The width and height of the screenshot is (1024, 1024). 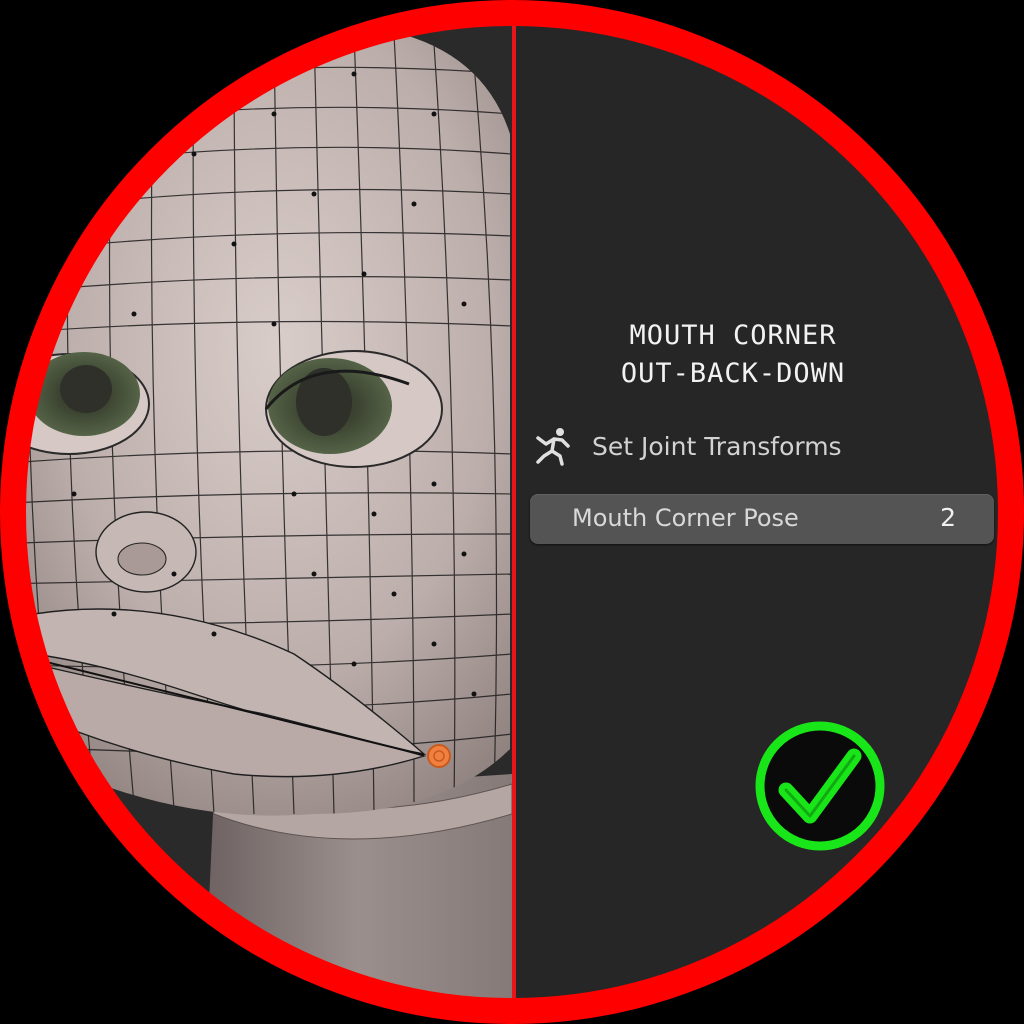 I want to click on running-figure-icon, so click(x=553, y=447).